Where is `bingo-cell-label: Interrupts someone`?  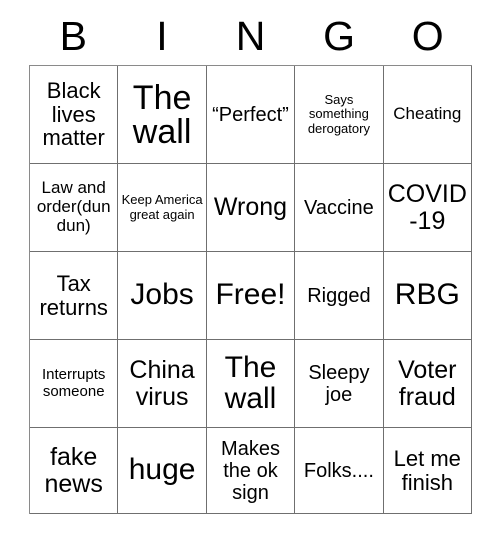
bingo-cell-label: Interrupts someone is located at coordinates (74, 382).